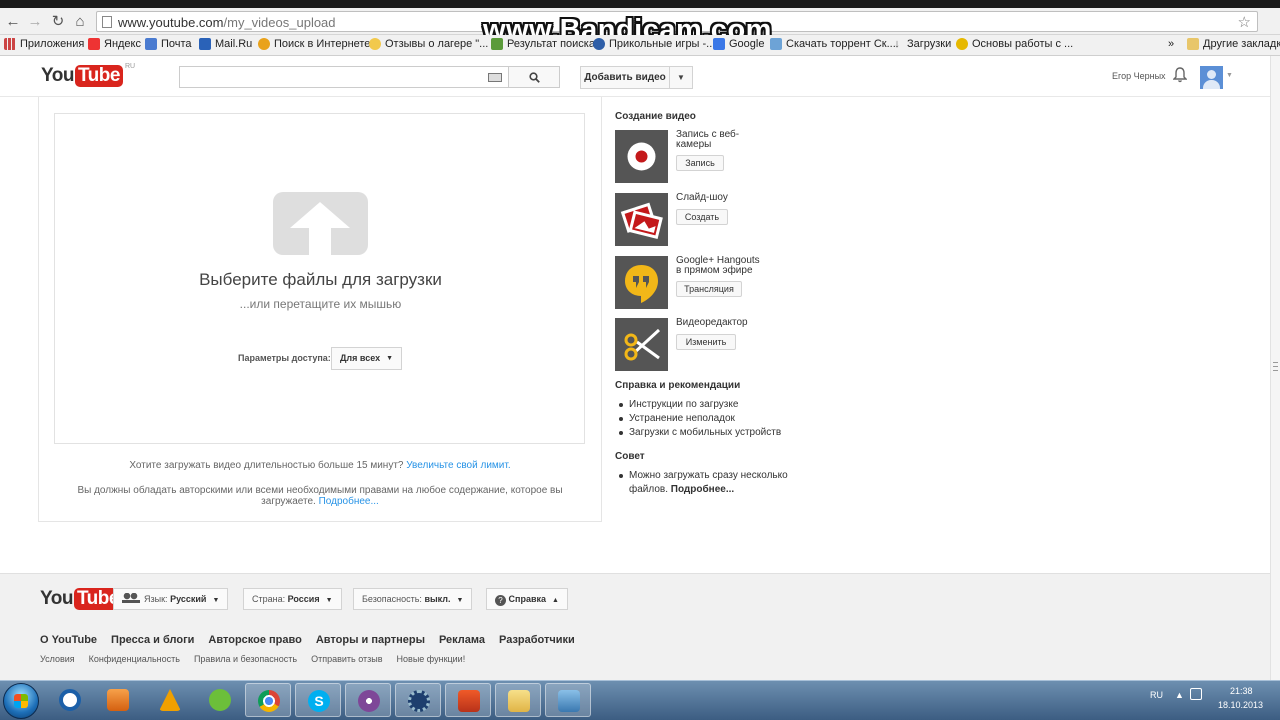 This screenshot has height=720, width=1280. I want to click on page-icon, so click(107, 22).